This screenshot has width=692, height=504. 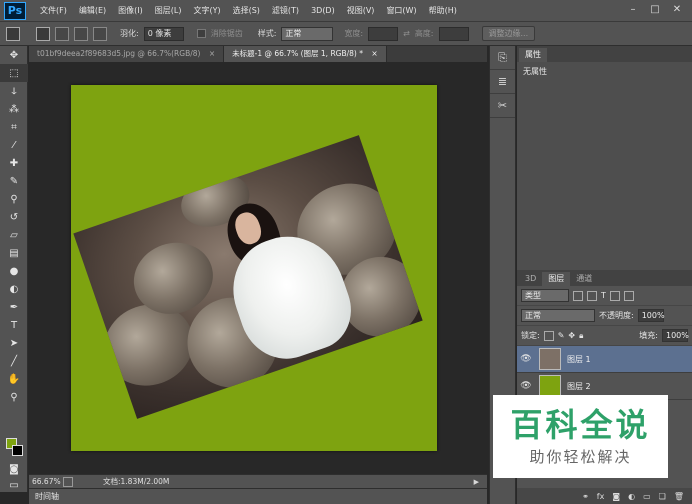 I want to click on history-panel-icon: ⎘, so click(x=502, y=58).